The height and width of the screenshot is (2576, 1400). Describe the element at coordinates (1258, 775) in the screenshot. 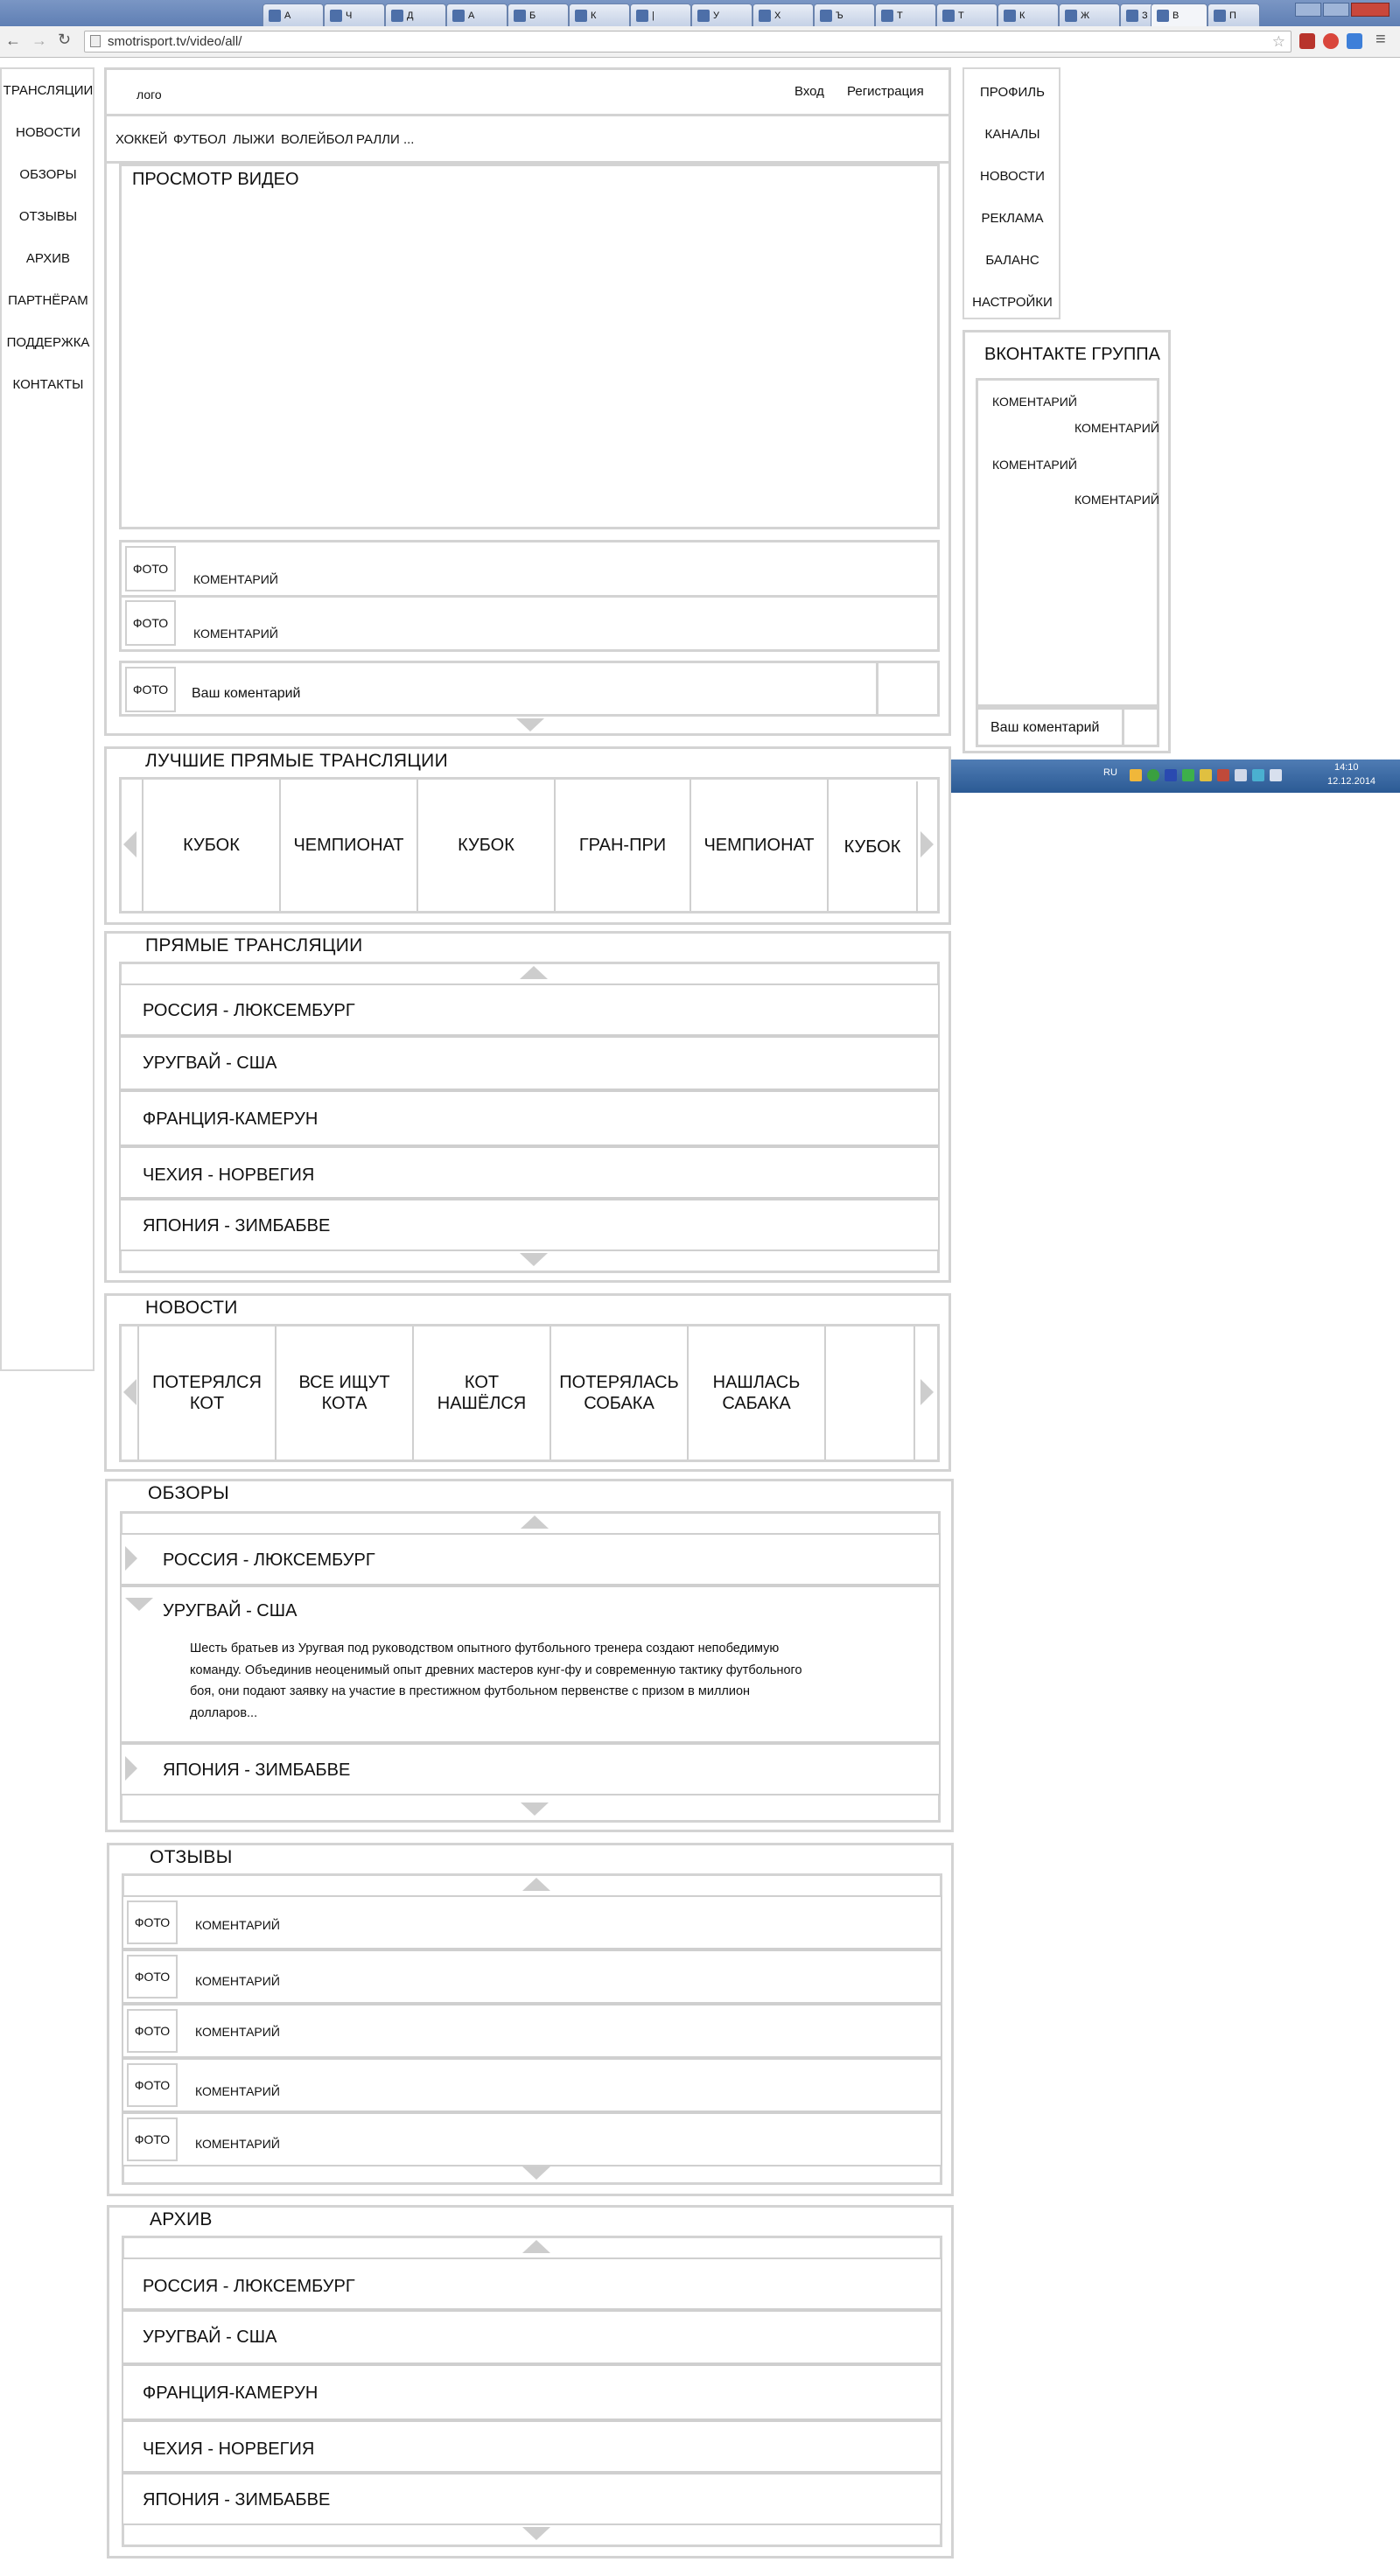

I see `network-icon` at that location.